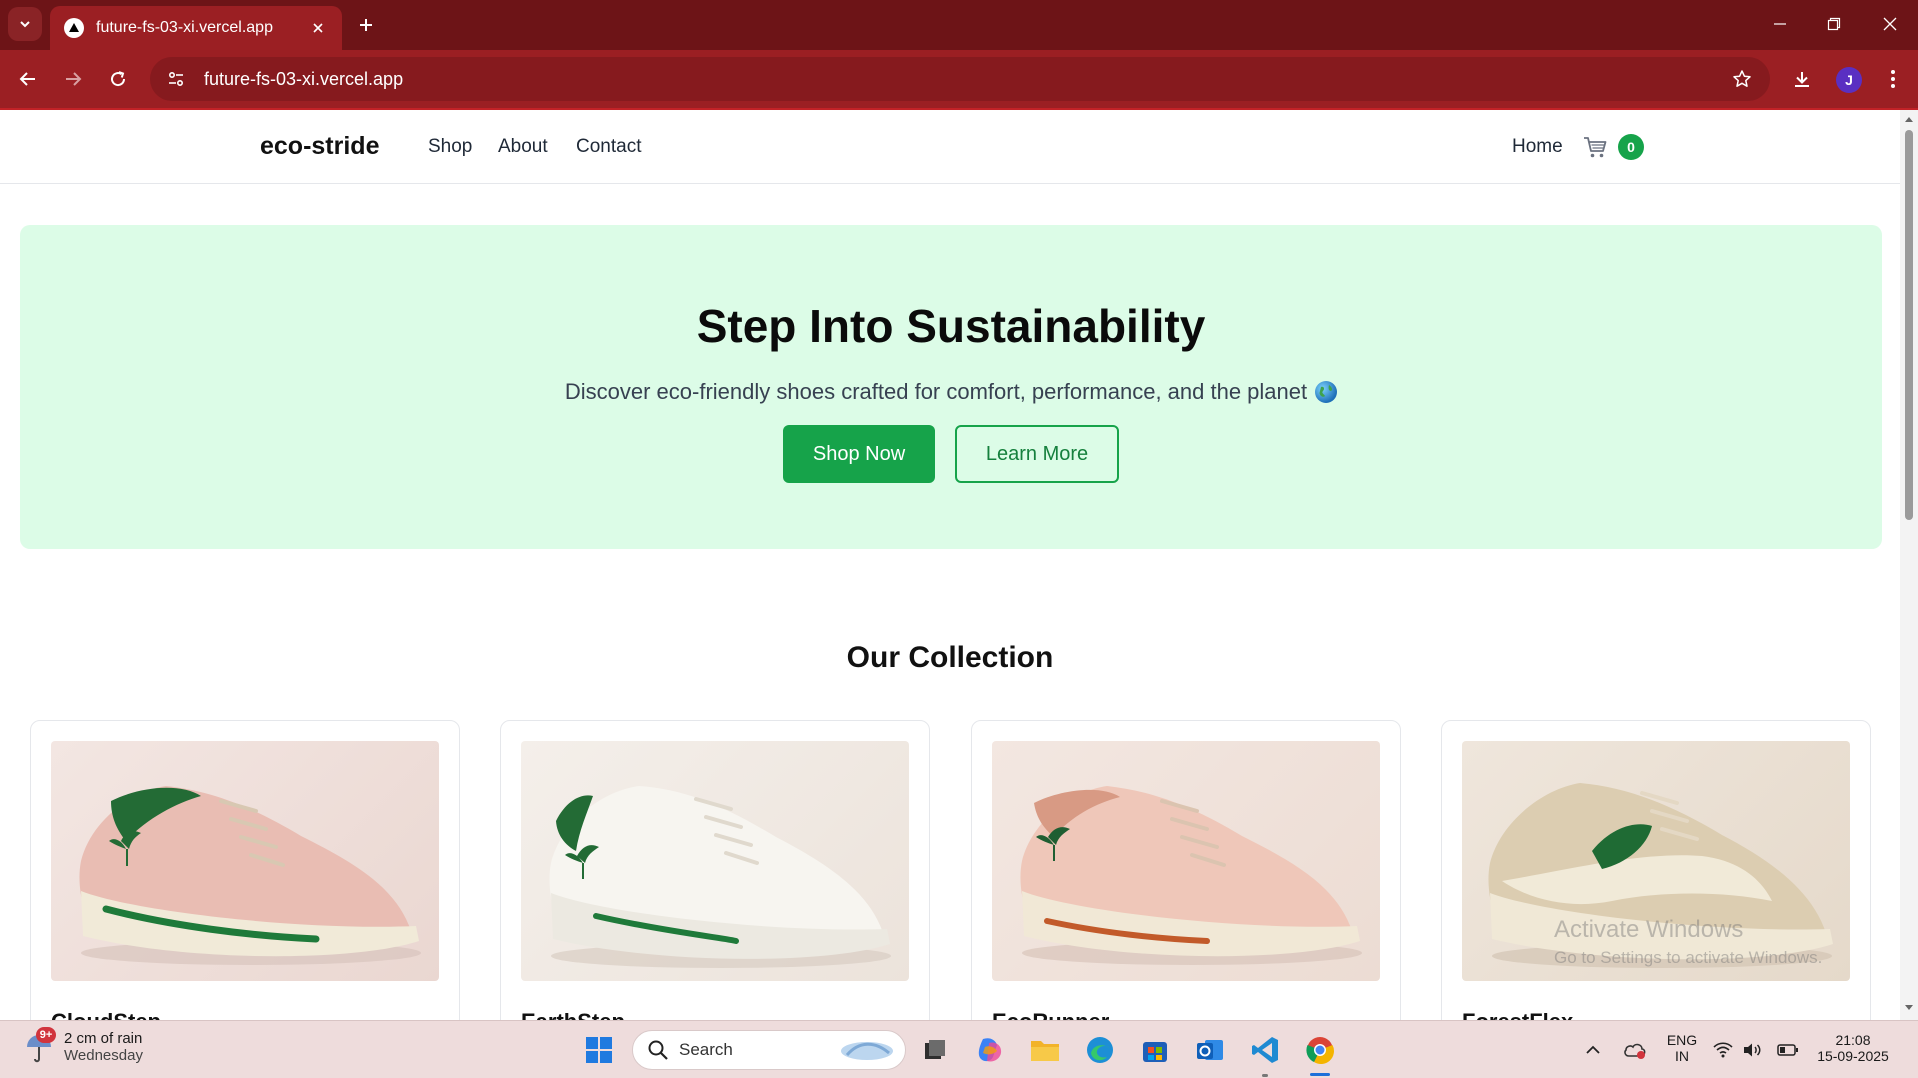  Describe the element at coordinates (950, 147) in the screenshot. I see `site-header: eco-stride Shop About Contact Home 0` at that location.